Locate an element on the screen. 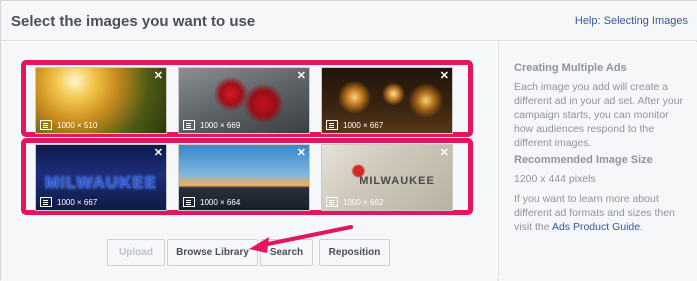  image-dimensions: 1000 × 664 is located at coordinates (220, 202).